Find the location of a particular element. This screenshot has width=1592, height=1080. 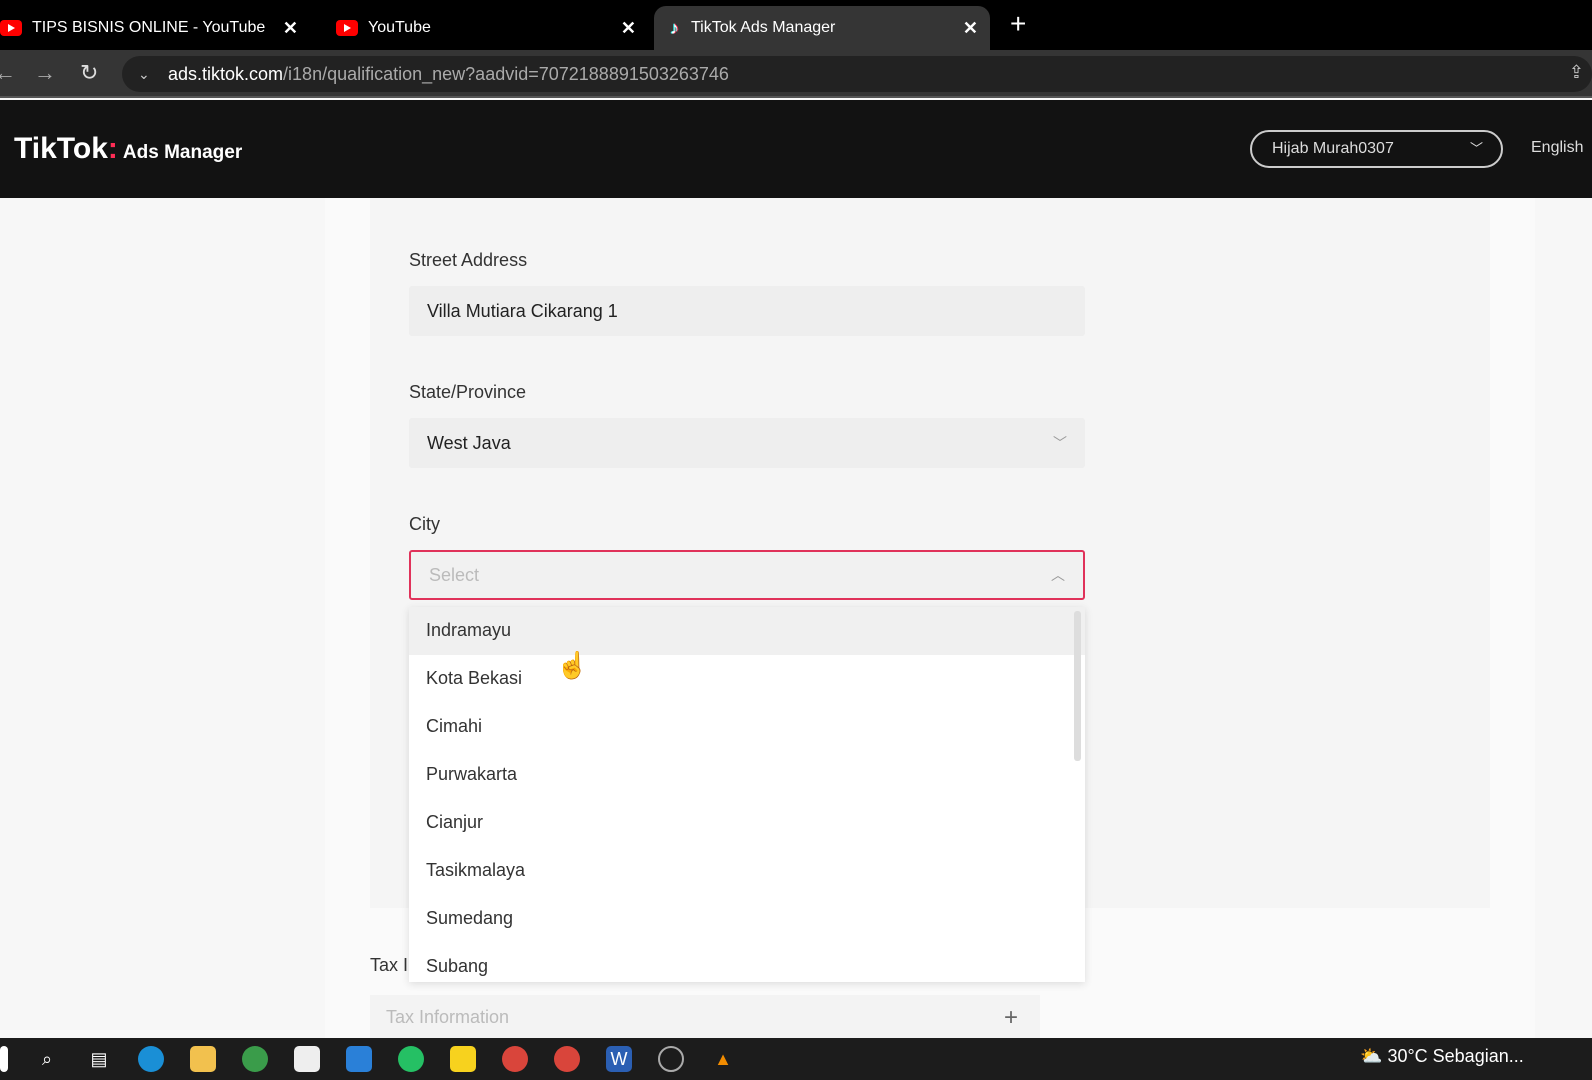

url-domain: ads.tiktok.com is located at coordinates (226, 74).